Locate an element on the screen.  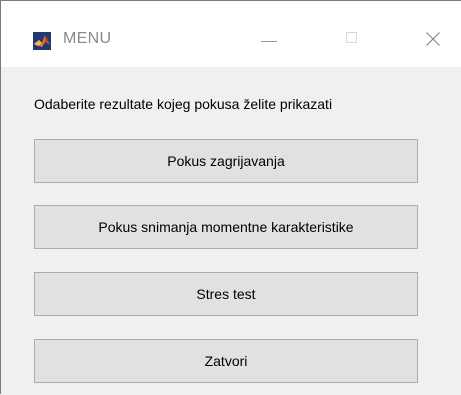
heating-test-button: Pokus zagrijavanja is located at coordinates (226, 161).